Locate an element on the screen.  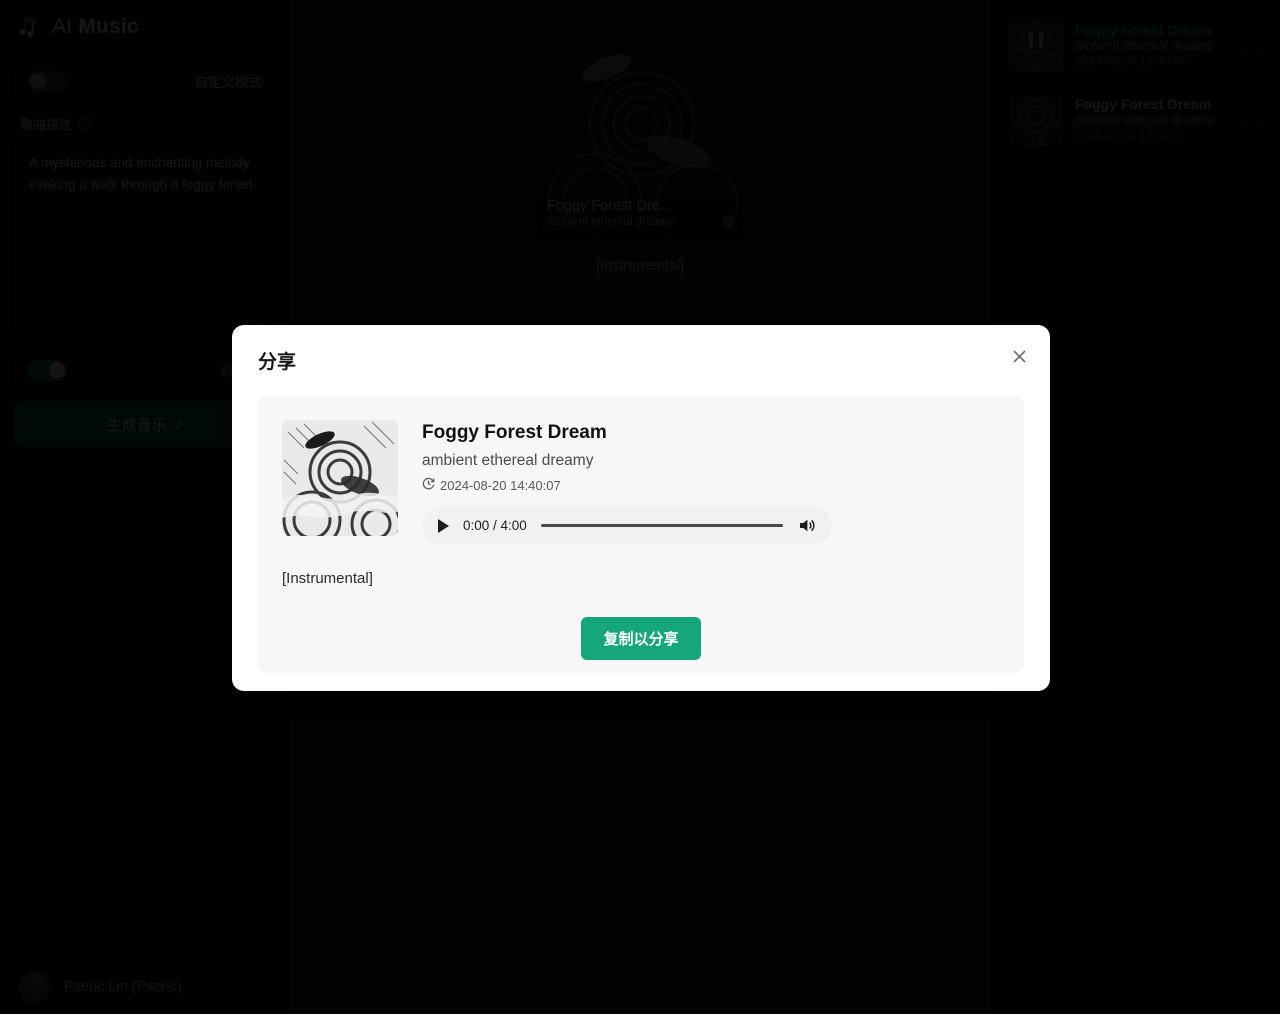
play-icon is located at coordinates (443, 525).